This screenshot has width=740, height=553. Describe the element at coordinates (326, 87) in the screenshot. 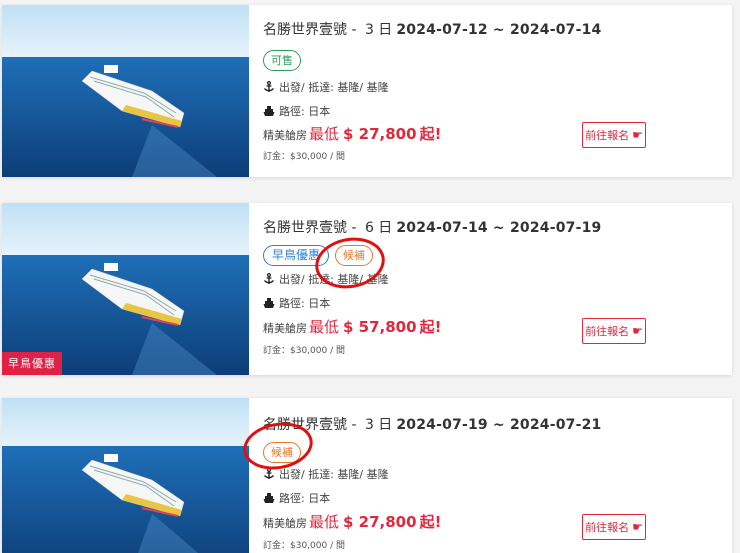

I see `route-ports: 出發/ 抵達: 基隆/ 基隆` at that location.